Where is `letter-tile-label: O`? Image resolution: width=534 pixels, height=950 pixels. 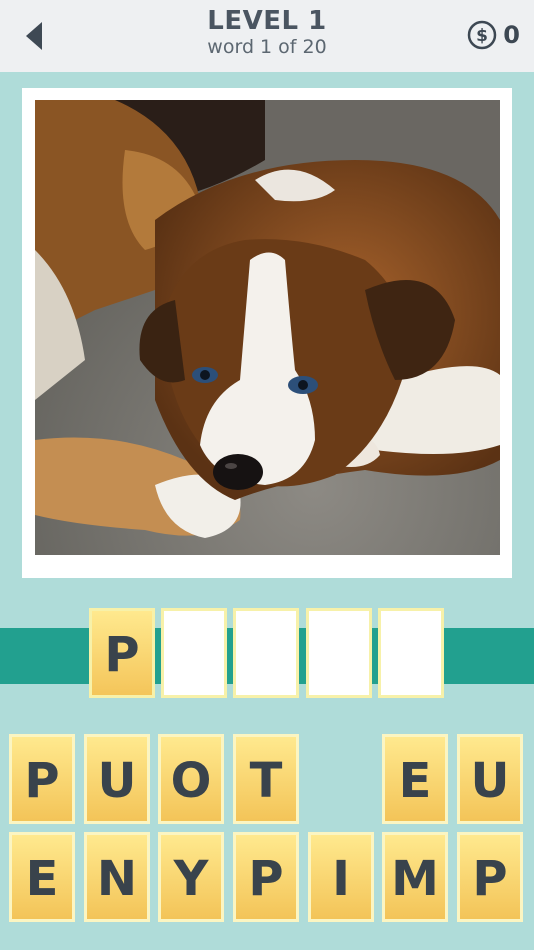 letter-tile-label: O is located at coordinates (191, 781).